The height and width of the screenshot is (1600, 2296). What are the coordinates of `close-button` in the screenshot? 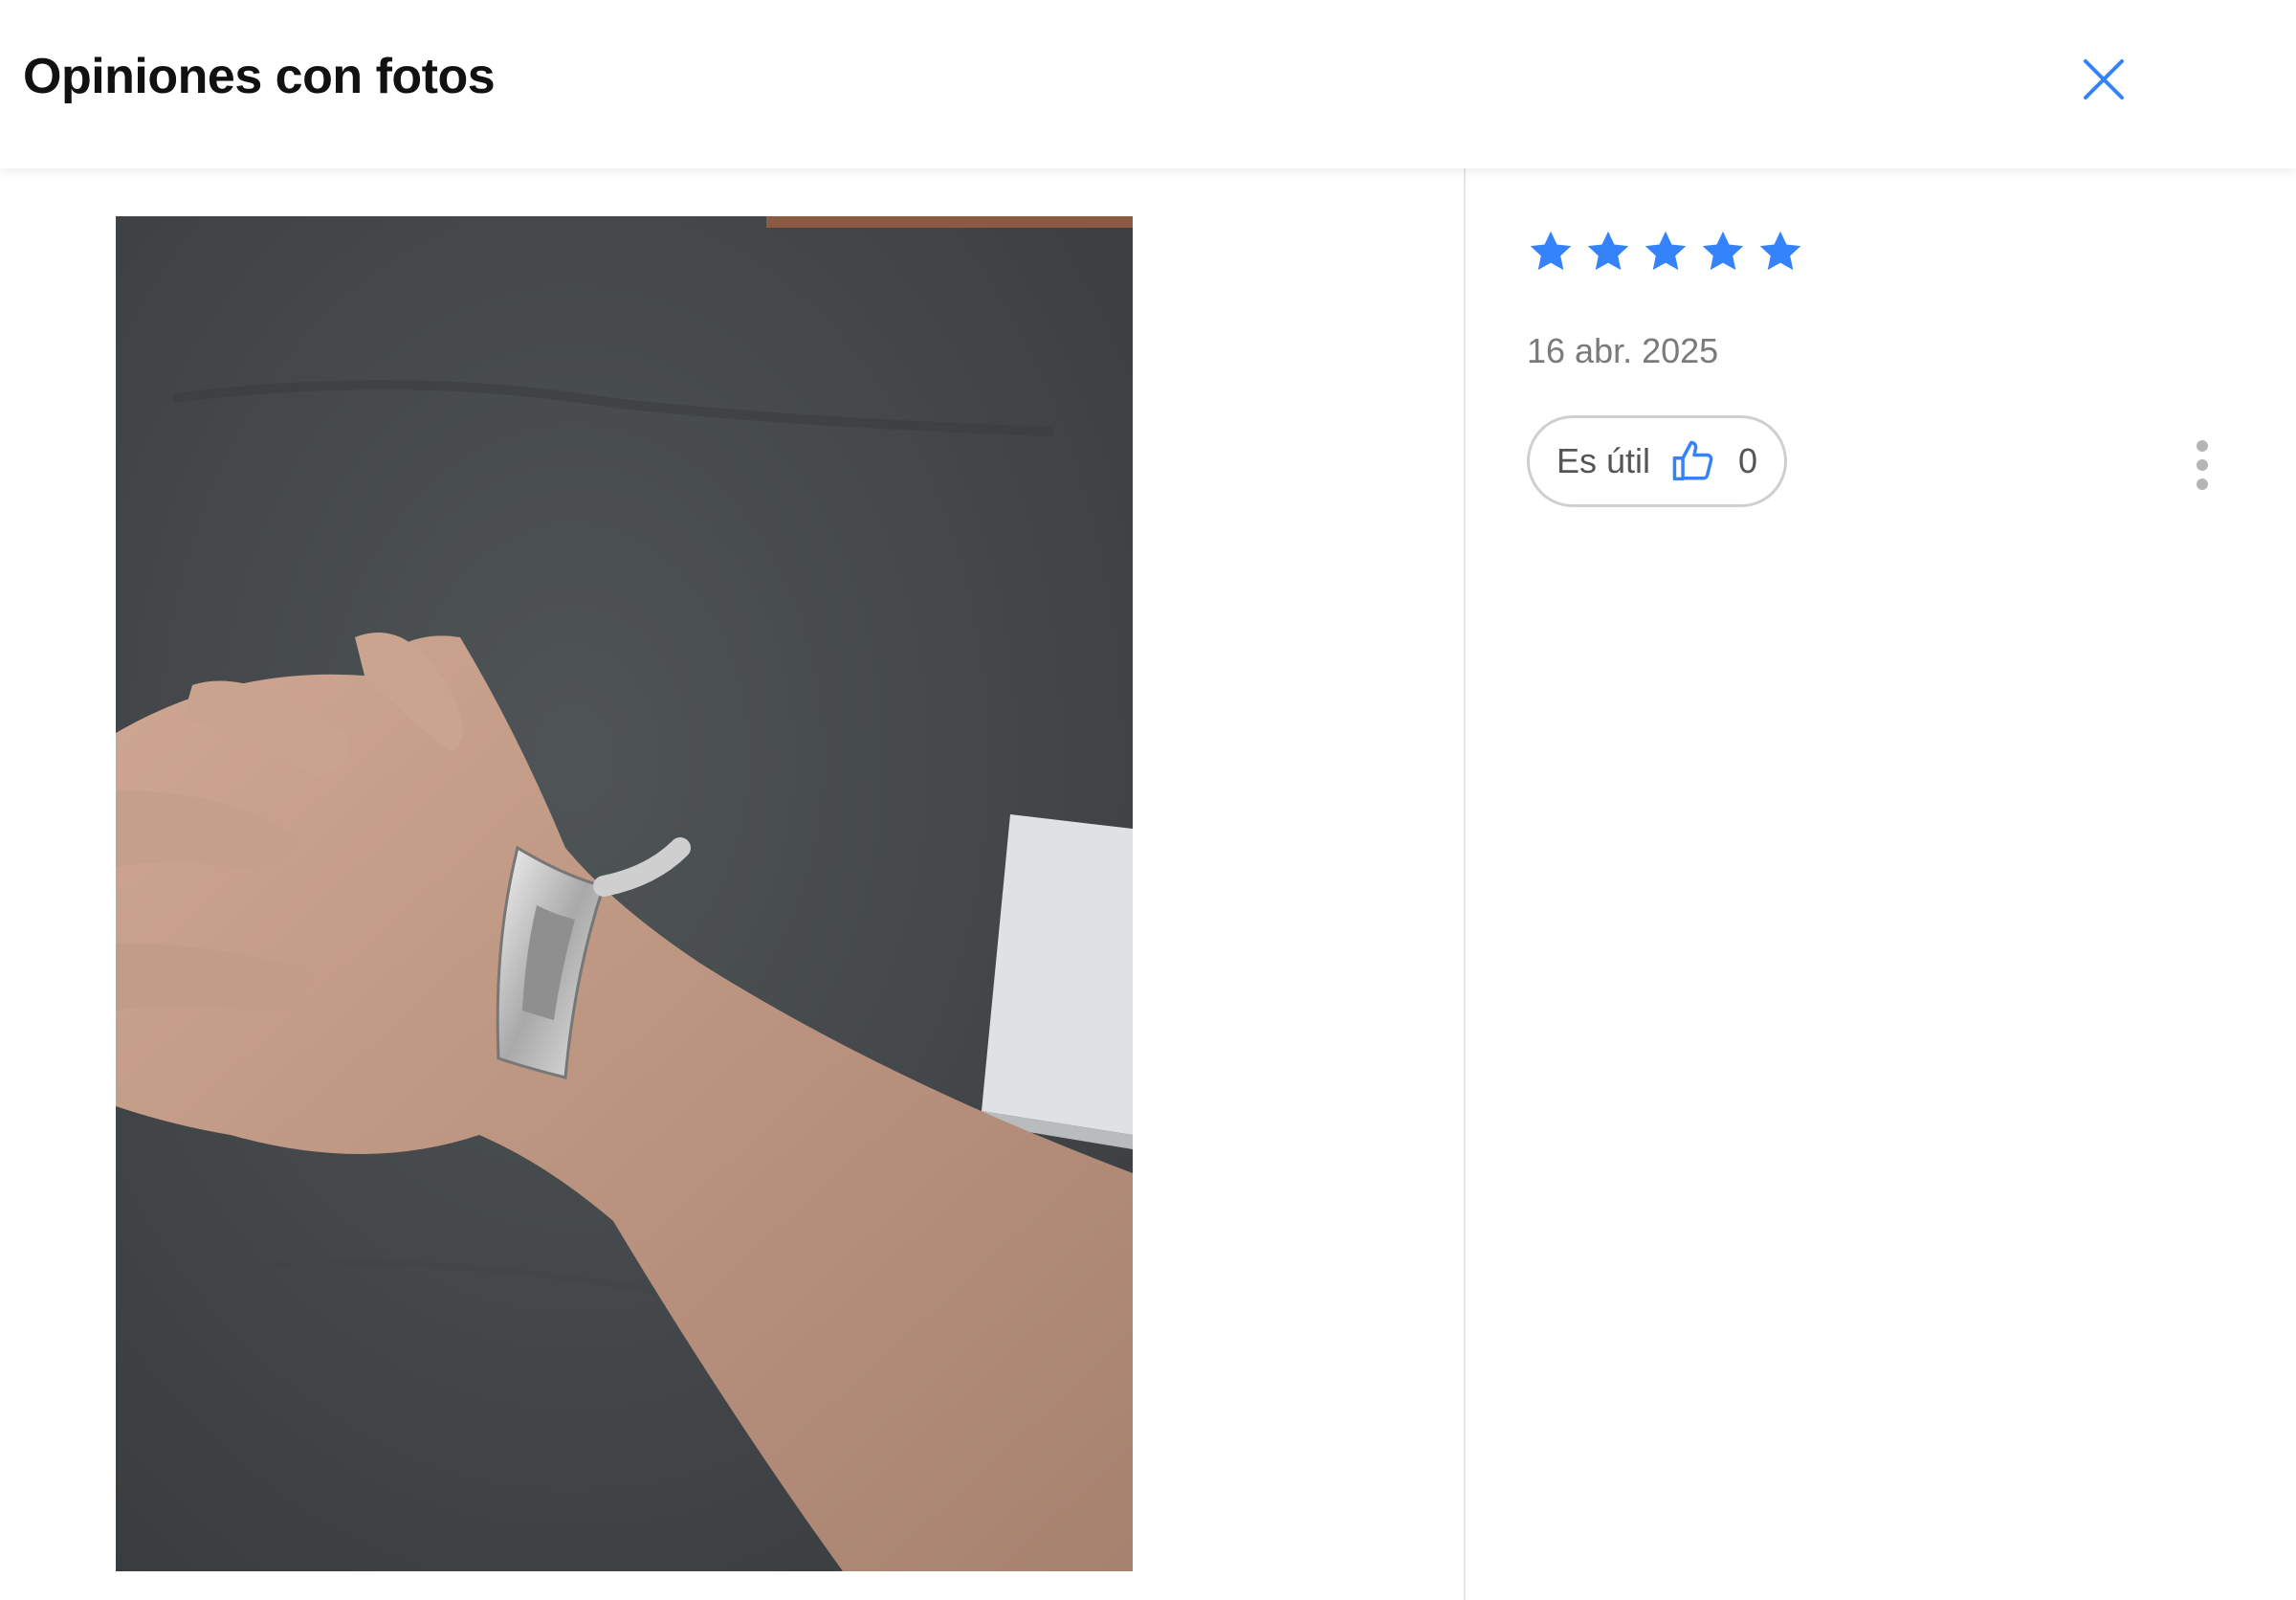 It's located at (2103, 79).